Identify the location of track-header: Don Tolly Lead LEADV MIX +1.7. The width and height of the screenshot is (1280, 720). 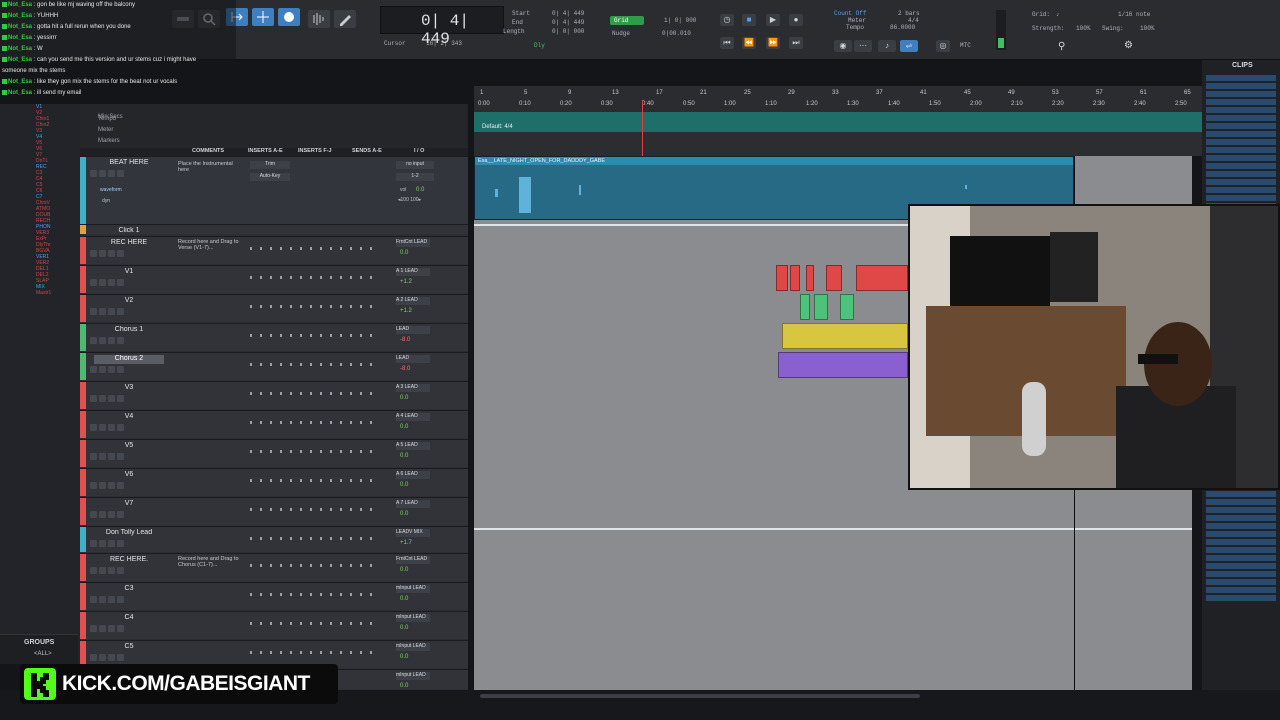
(274, 539).